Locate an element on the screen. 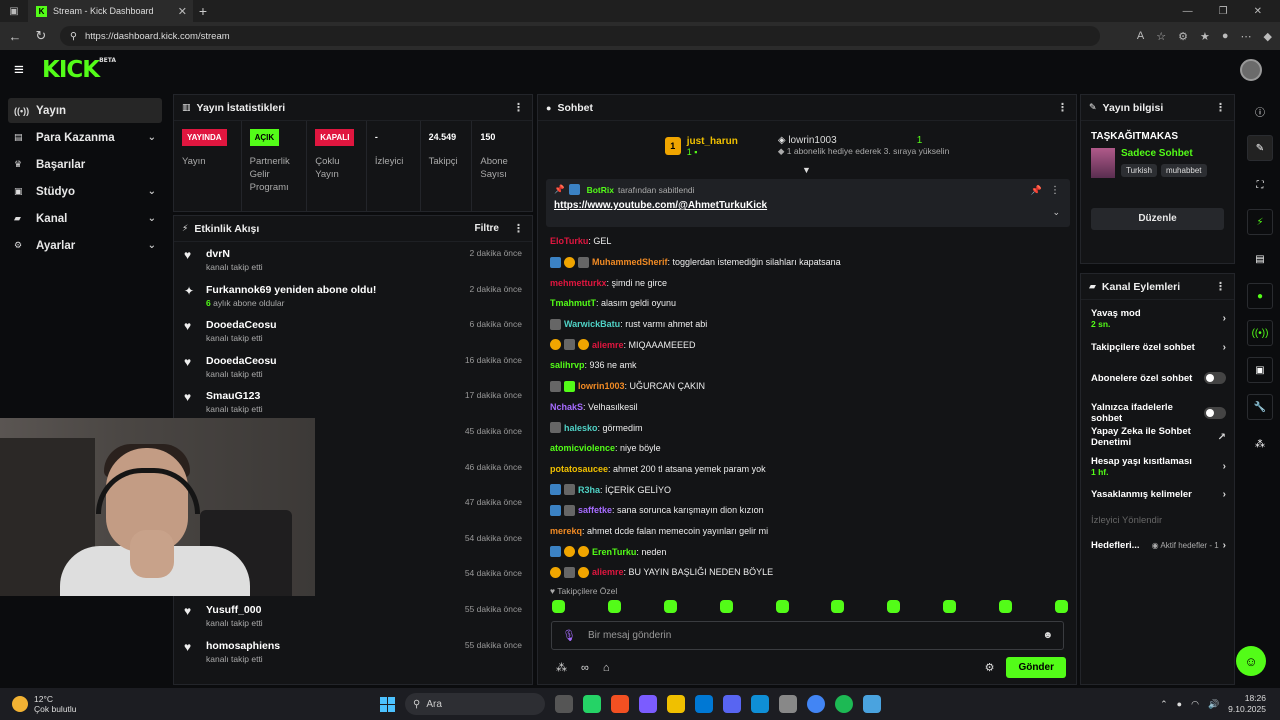  favorites-icon: ★ is located at coordinates (1205, 36).